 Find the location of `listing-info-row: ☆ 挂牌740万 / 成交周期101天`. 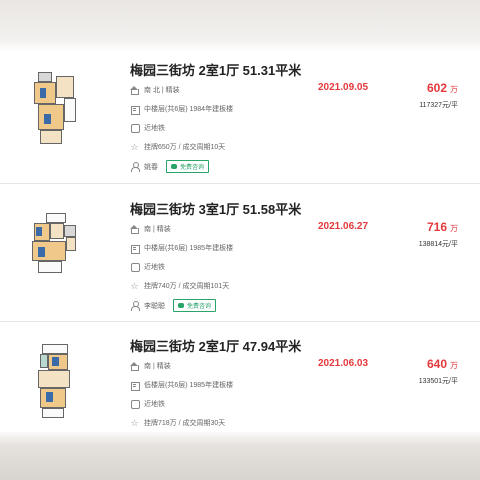

listing-info-row: ☆ 挂牌740万 / 成交周期101天 is located at coordinates (179, 286).